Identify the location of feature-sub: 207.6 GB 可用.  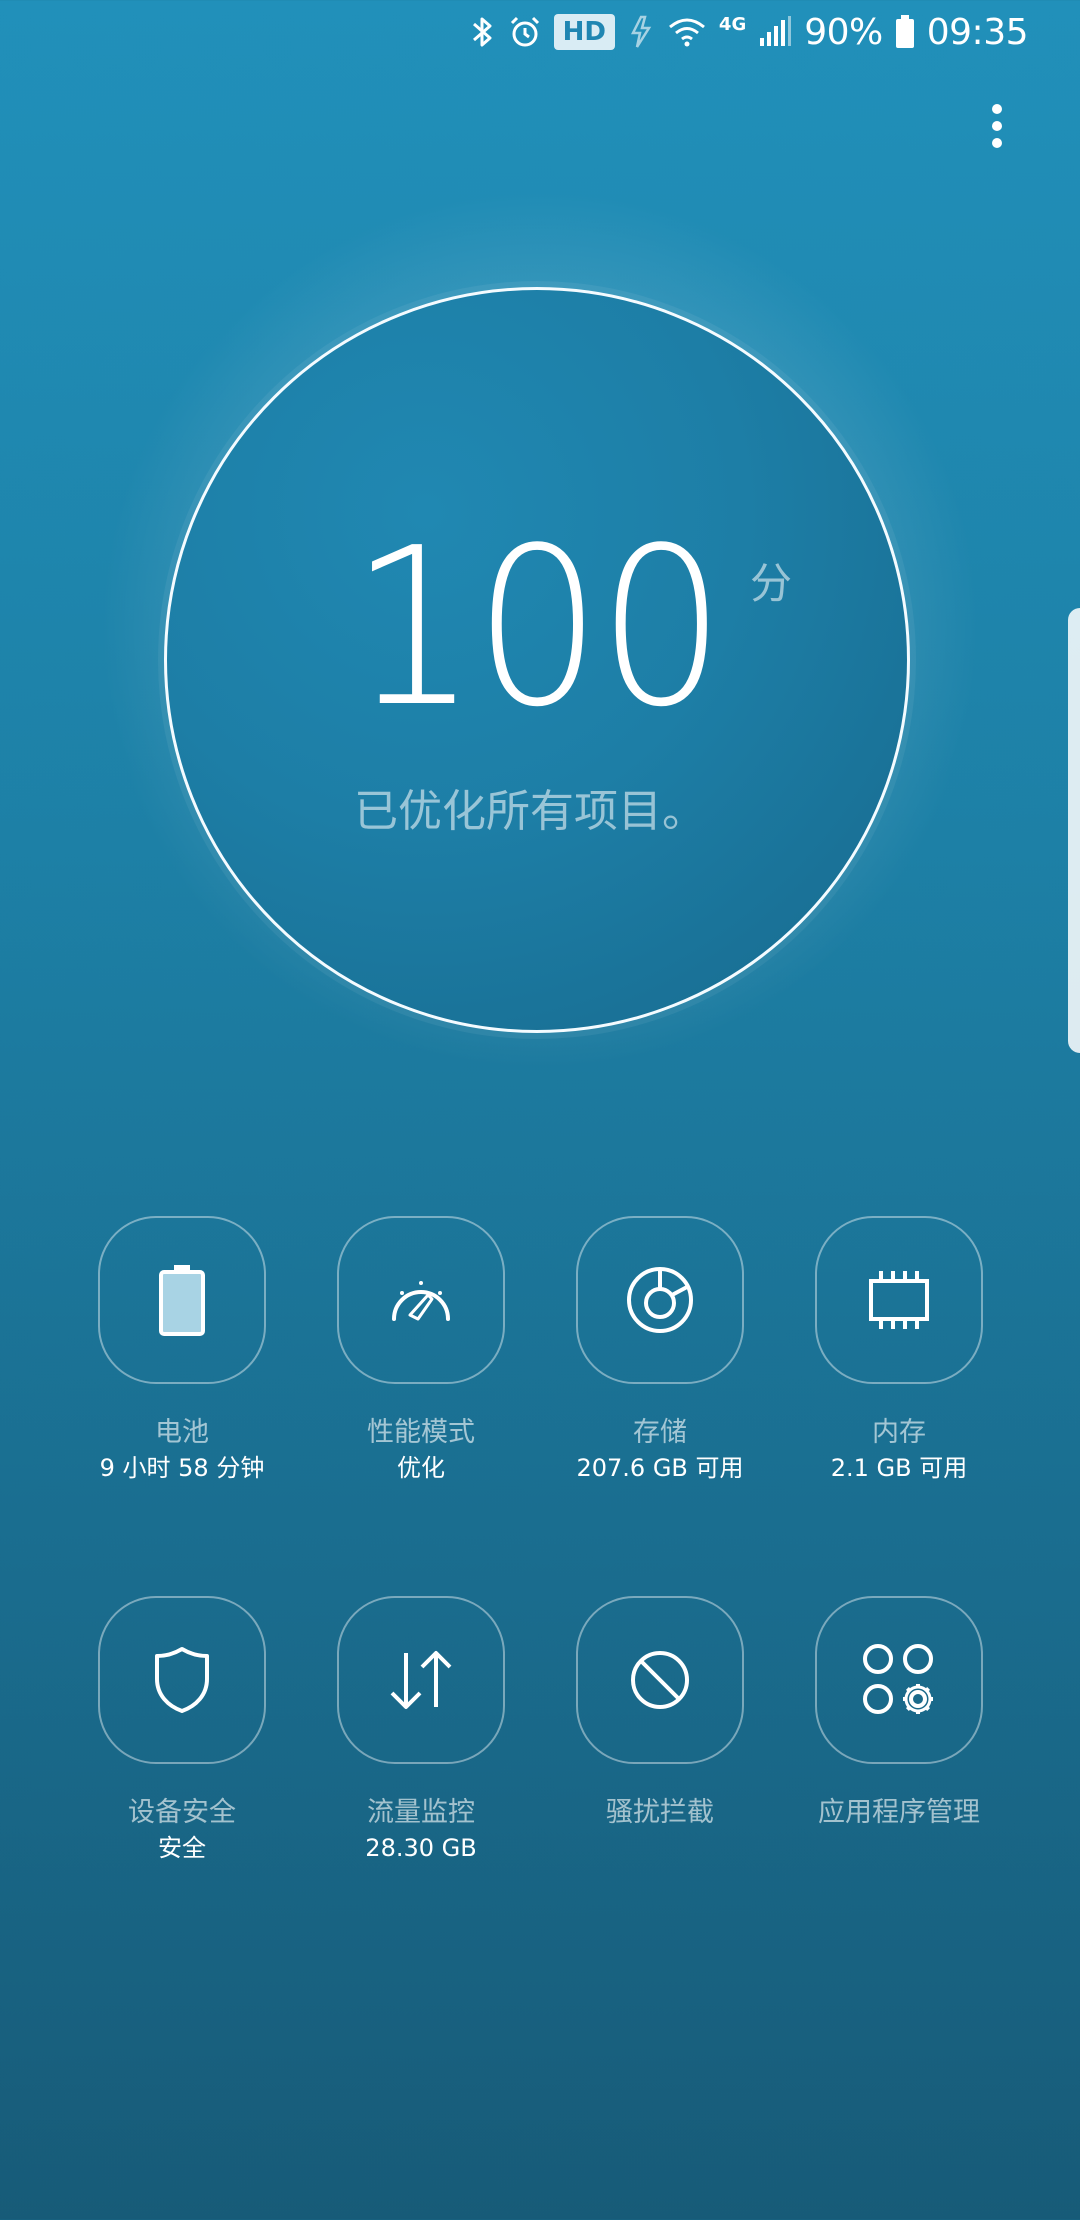
(660, 1468).